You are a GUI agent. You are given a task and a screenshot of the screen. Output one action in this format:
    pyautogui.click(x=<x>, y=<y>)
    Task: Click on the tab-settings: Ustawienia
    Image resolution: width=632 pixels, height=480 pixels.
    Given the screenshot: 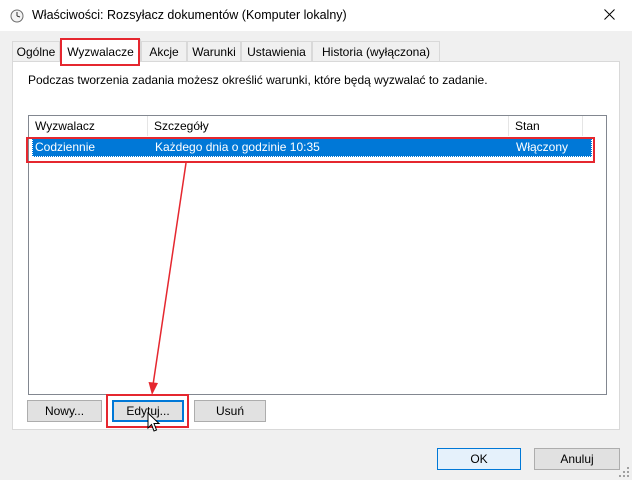 What is the action you would take?
    pyautogui.click(x=276, y=51)
    